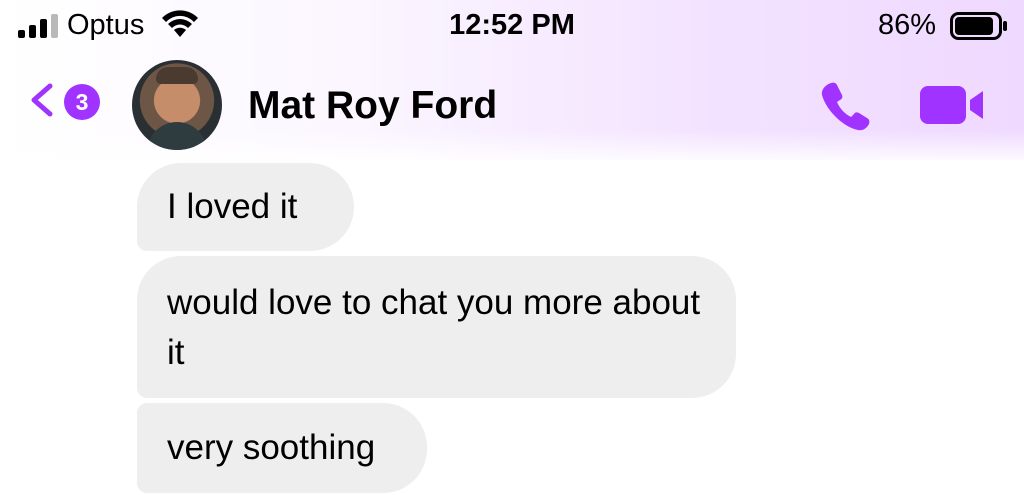 The width and height of the screenshot is (1024, 495). What do you see at coordinates (282, 448) in the screenshot?
I see `message-bubble: very soothing` at bounding box center [282, 448].